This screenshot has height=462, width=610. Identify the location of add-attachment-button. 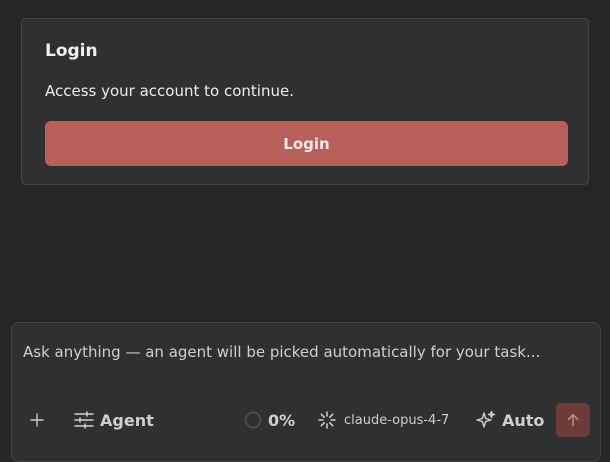
(37, 420).